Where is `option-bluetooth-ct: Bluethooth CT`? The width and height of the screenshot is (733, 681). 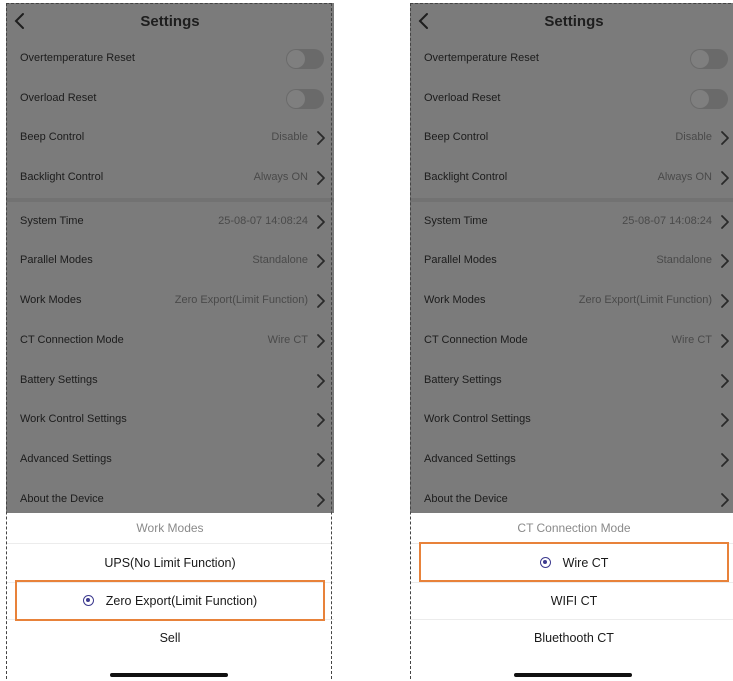 option-bluetooth-ct: Bluethooth CT is located at coordinates (571, 638).